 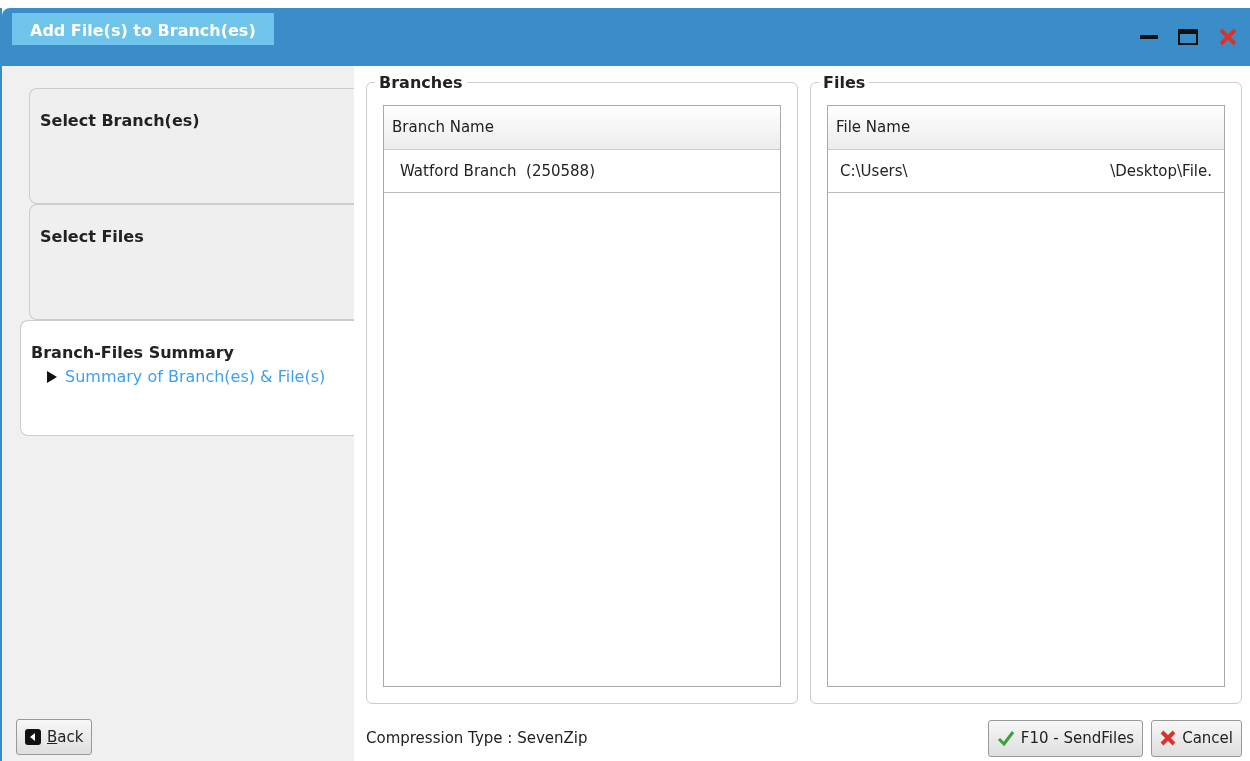 I want to click on back-icon, so click(x=33, y=736).